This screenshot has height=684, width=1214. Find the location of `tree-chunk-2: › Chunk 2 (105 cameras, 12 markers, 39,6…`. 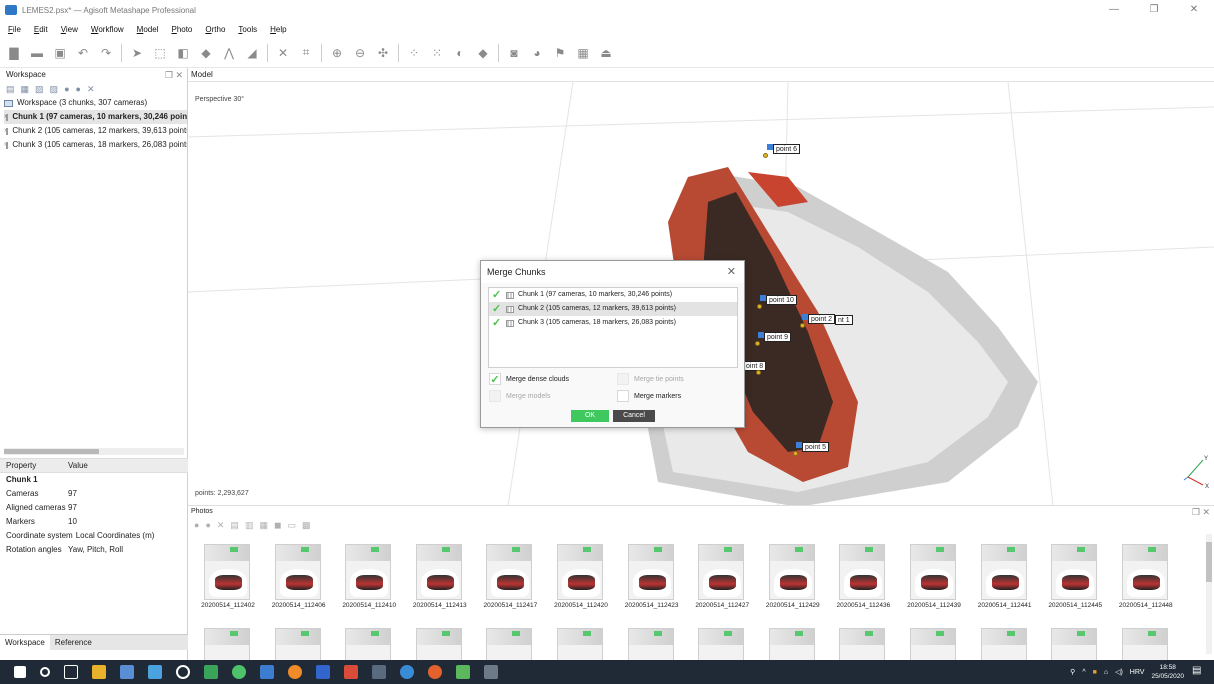

tree-chunk-2: › Chunk 2 (105 cameras, 12 markers, 39,6… is located at coordinates (95, 131).